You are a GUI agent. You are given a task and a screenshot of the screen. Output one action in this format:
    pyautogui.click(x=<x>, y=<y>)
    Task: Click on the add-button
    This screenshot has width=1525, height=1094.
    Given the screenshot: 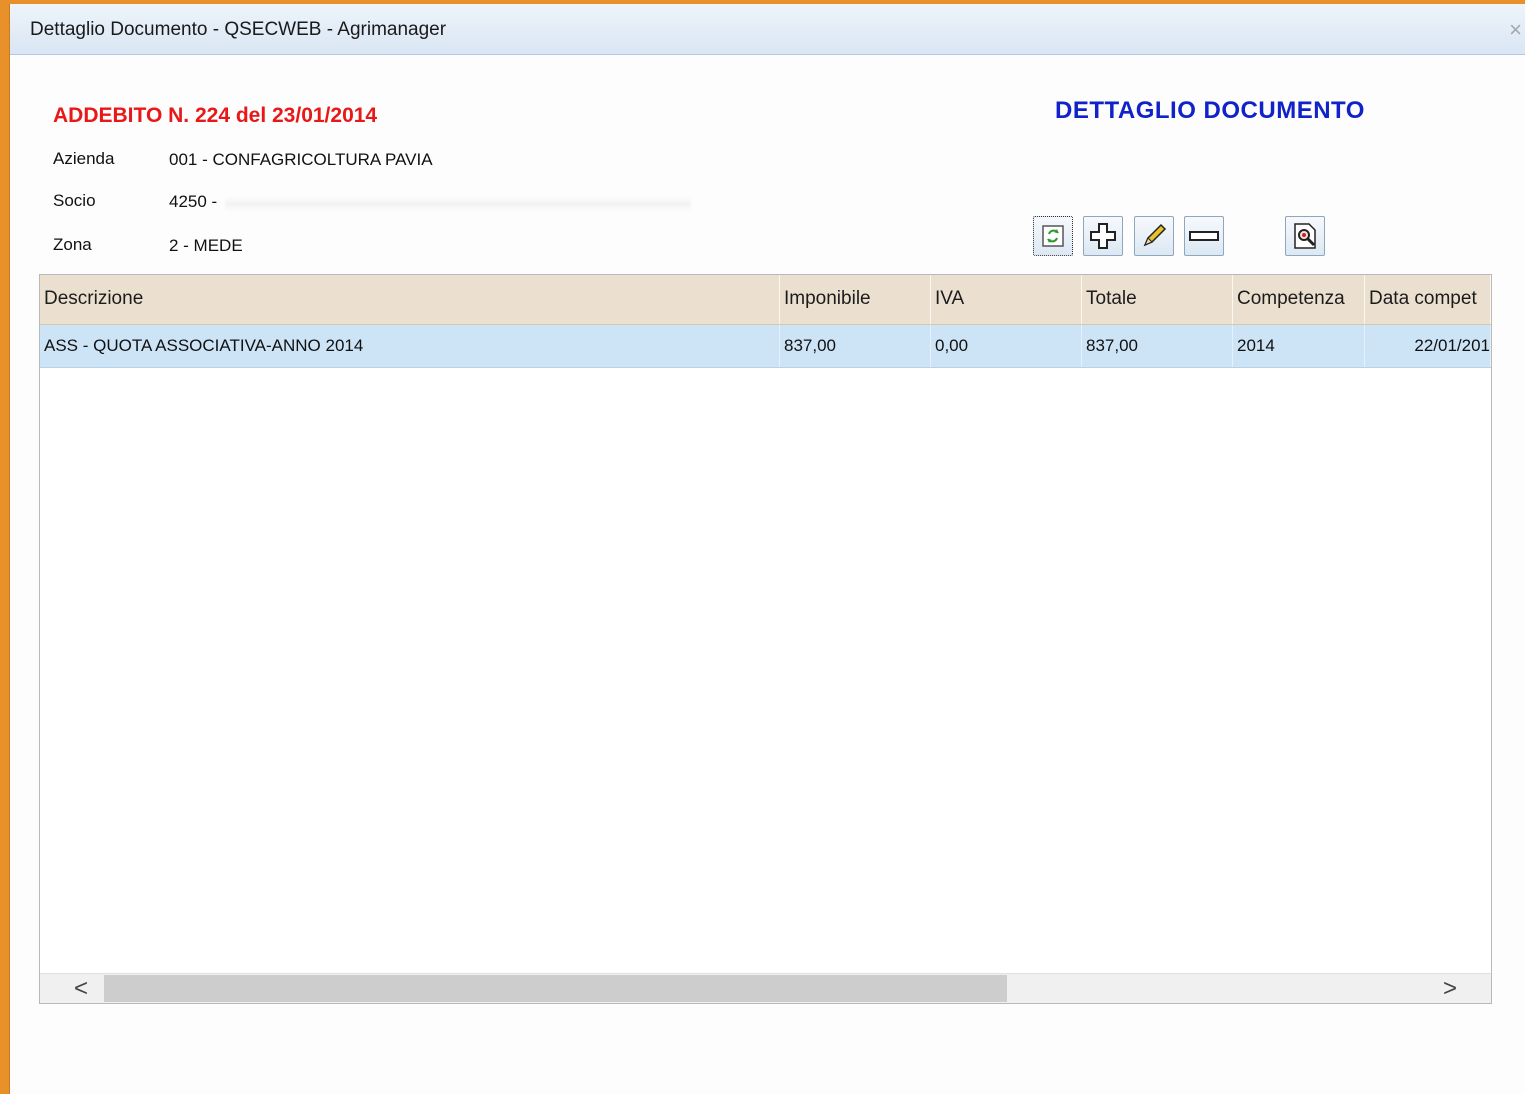 What is the action you would take?
    pyautogui.click(x=1103, y=236)
    